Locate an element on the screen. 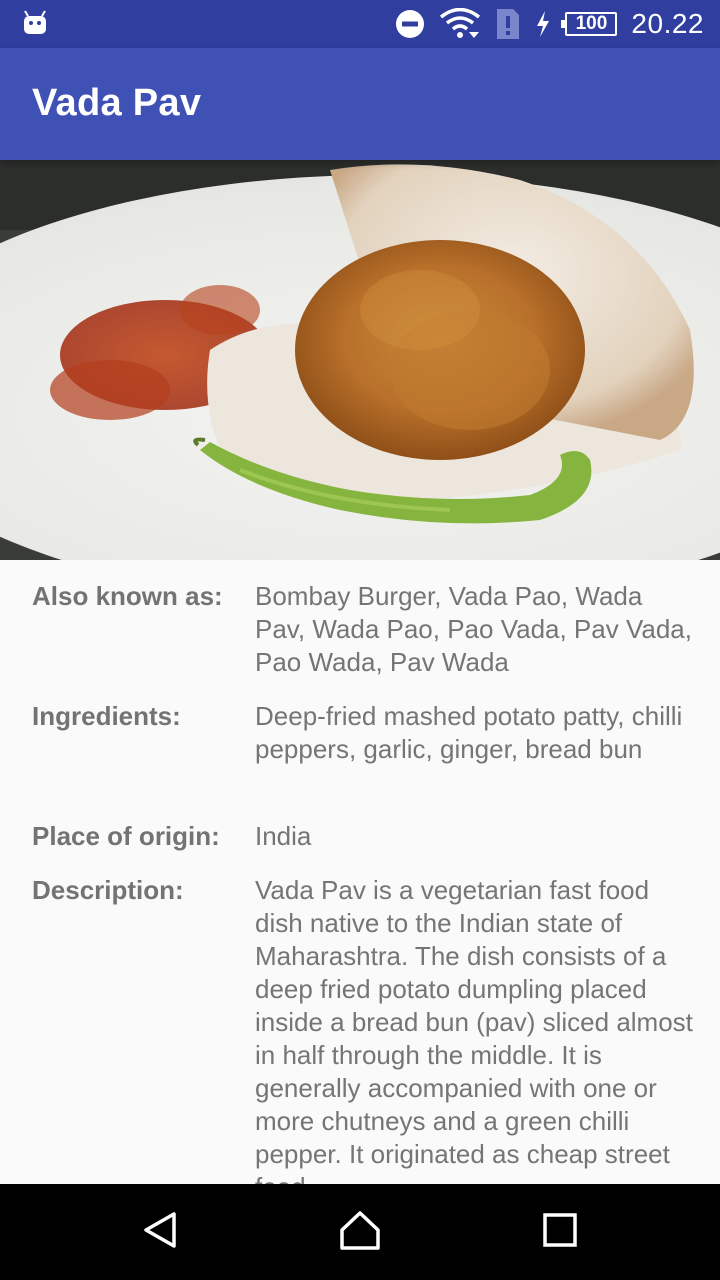 The height and width of the screenshot is (1280, 720). battery-icon: 100 is located at coordinates (589, 24).